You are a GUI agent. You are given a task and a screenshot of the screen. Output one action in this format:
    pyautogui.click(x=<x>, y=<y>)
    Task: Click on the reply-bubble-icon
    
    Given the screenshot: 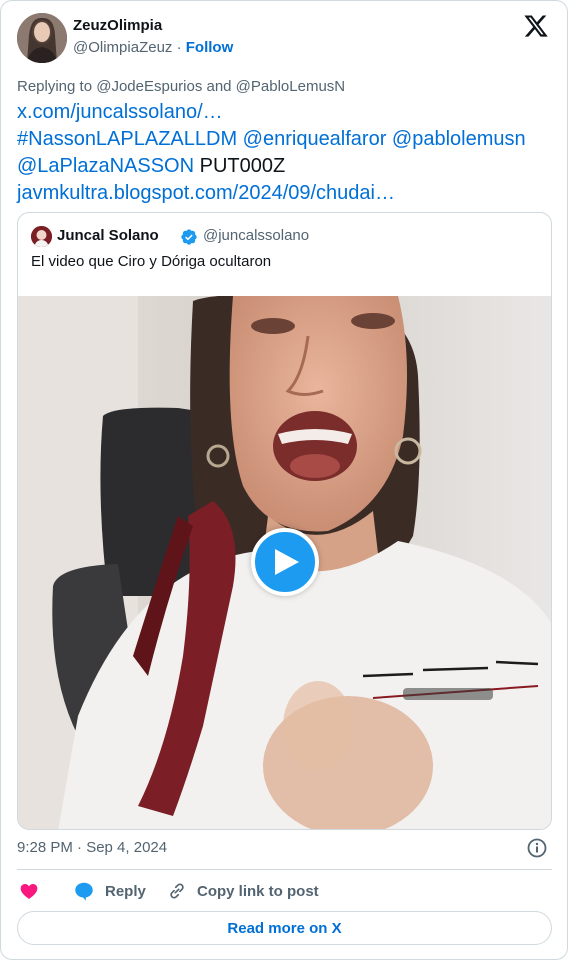 What is the action you would take?
    pyautogui.click(x=84, y=891)
    